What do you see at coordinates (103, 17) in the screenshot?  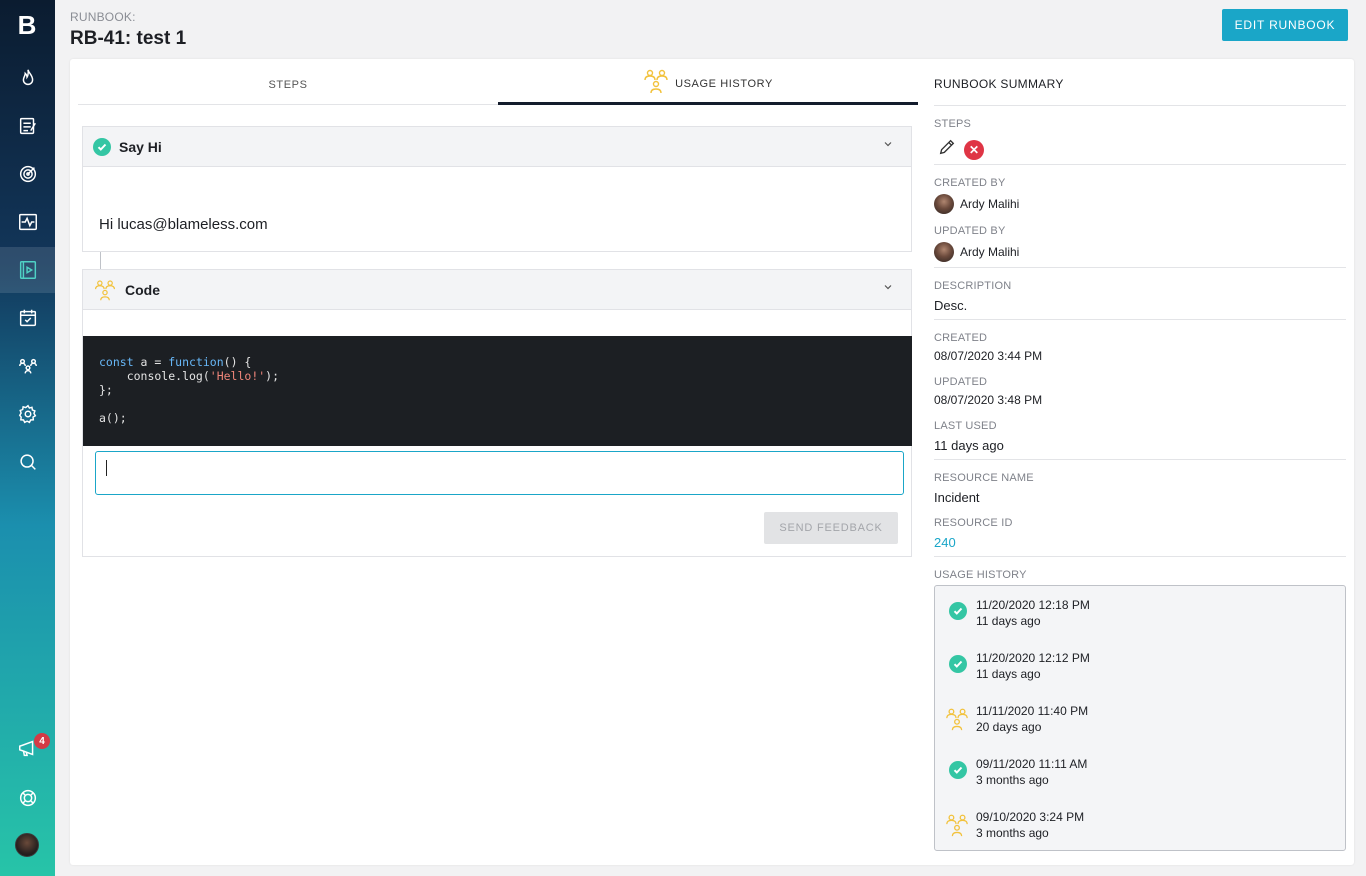 I see `breadcrumb-label: RUNBOOK:` at bounding box center [103, 17].